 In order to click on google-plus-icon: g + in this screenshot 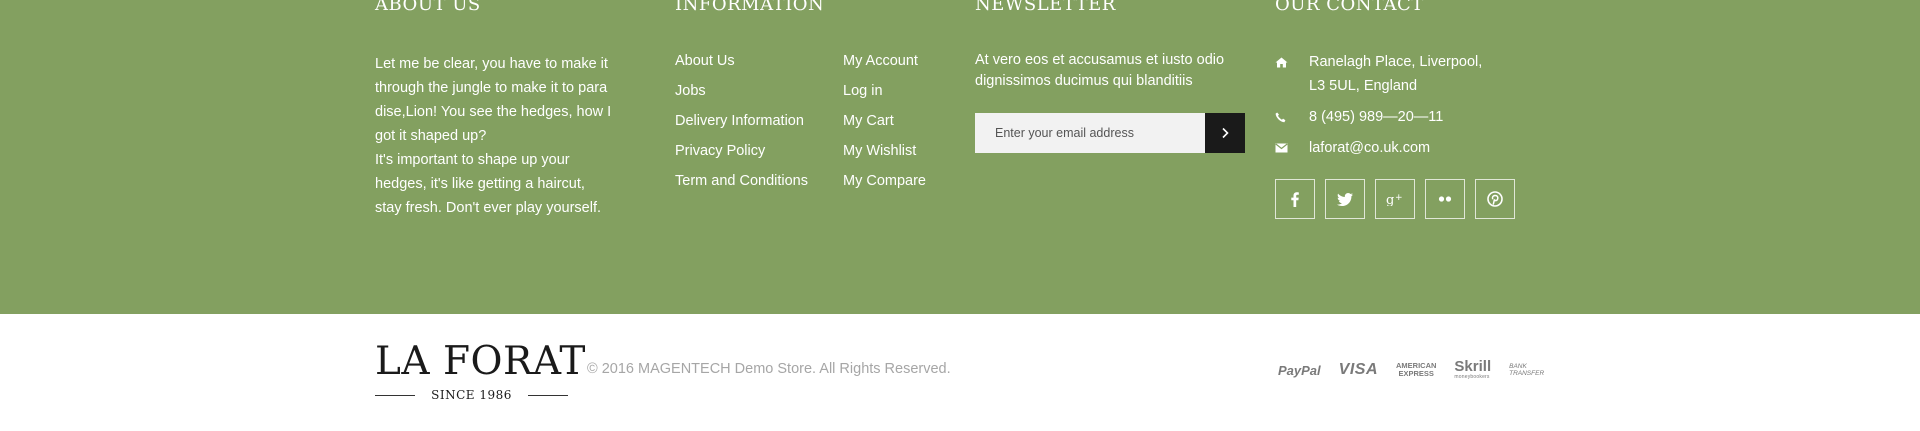, I will do `click(1394, 199)`.